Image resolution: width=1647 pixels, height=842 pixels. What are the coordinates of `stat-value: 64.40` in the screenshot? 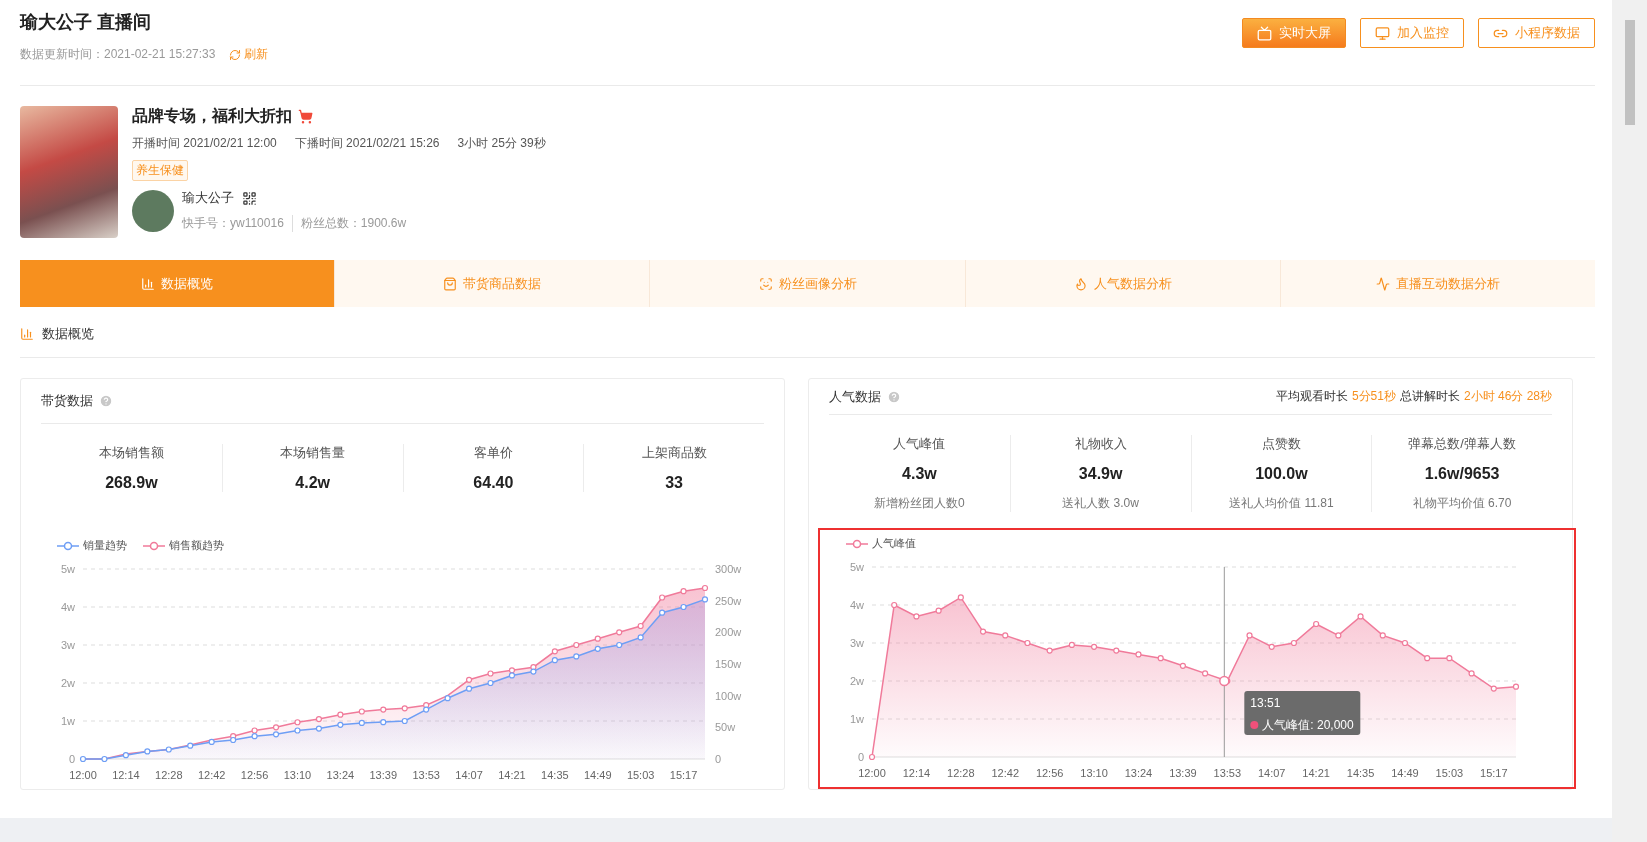 It's located at (493, 483).